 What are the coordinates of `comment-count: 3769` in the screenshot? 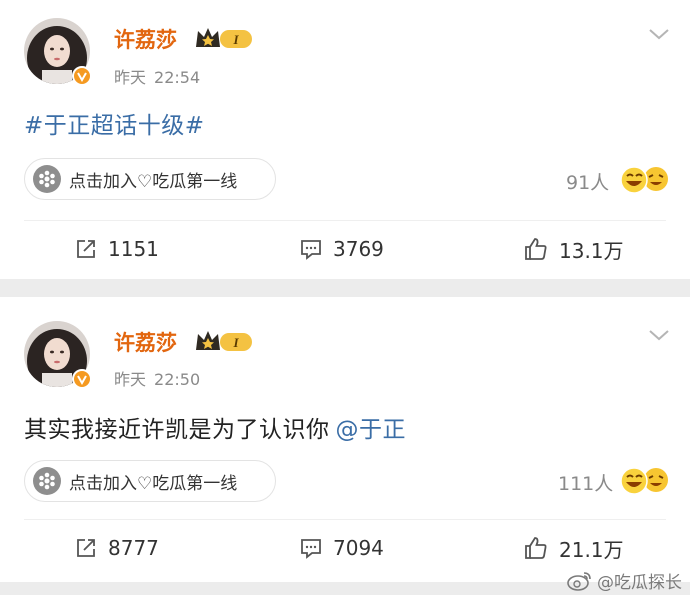 It's located at (358, 249).